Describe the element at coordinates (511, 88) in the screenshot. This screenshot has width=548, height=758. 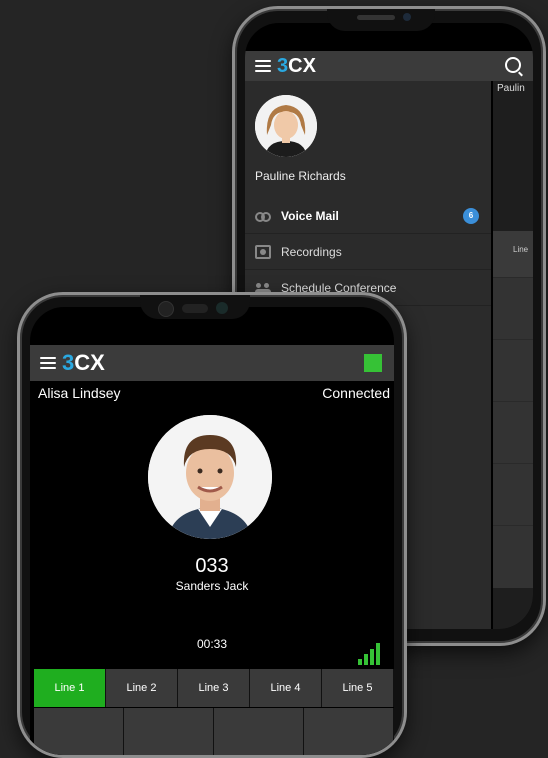
I see `peek-user-name: Paulin` at that location.